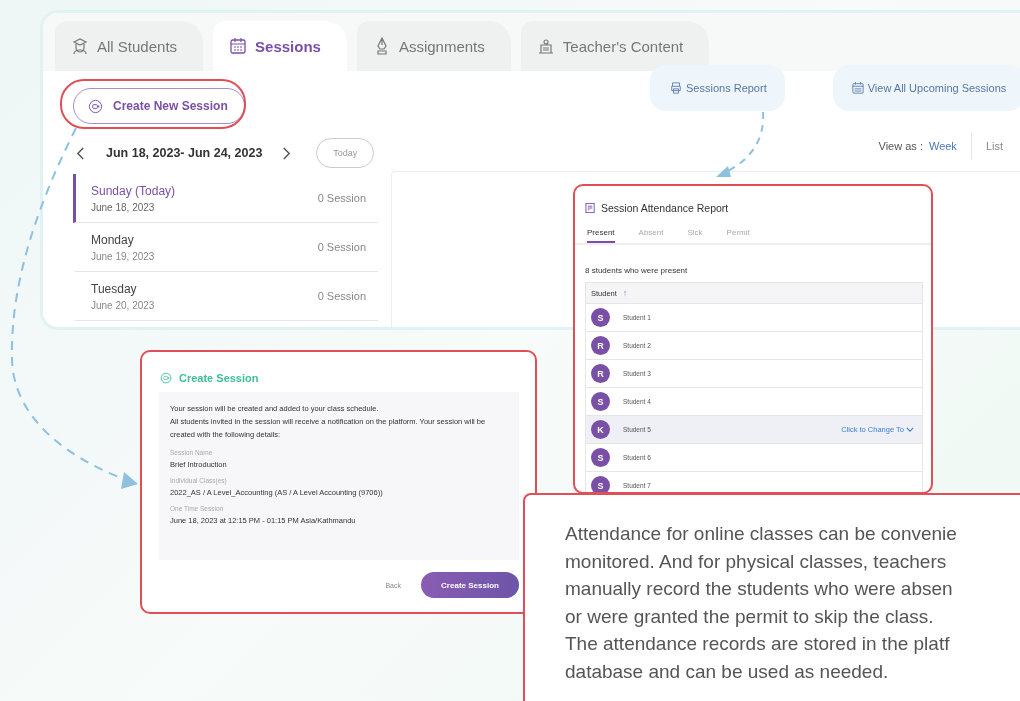 This screenshot has width=1020, height=701. What do you see at coordinates (123, 256) in the screenshot?
I see `day-date: June 19, 2023` at bounding box center [123, 256].